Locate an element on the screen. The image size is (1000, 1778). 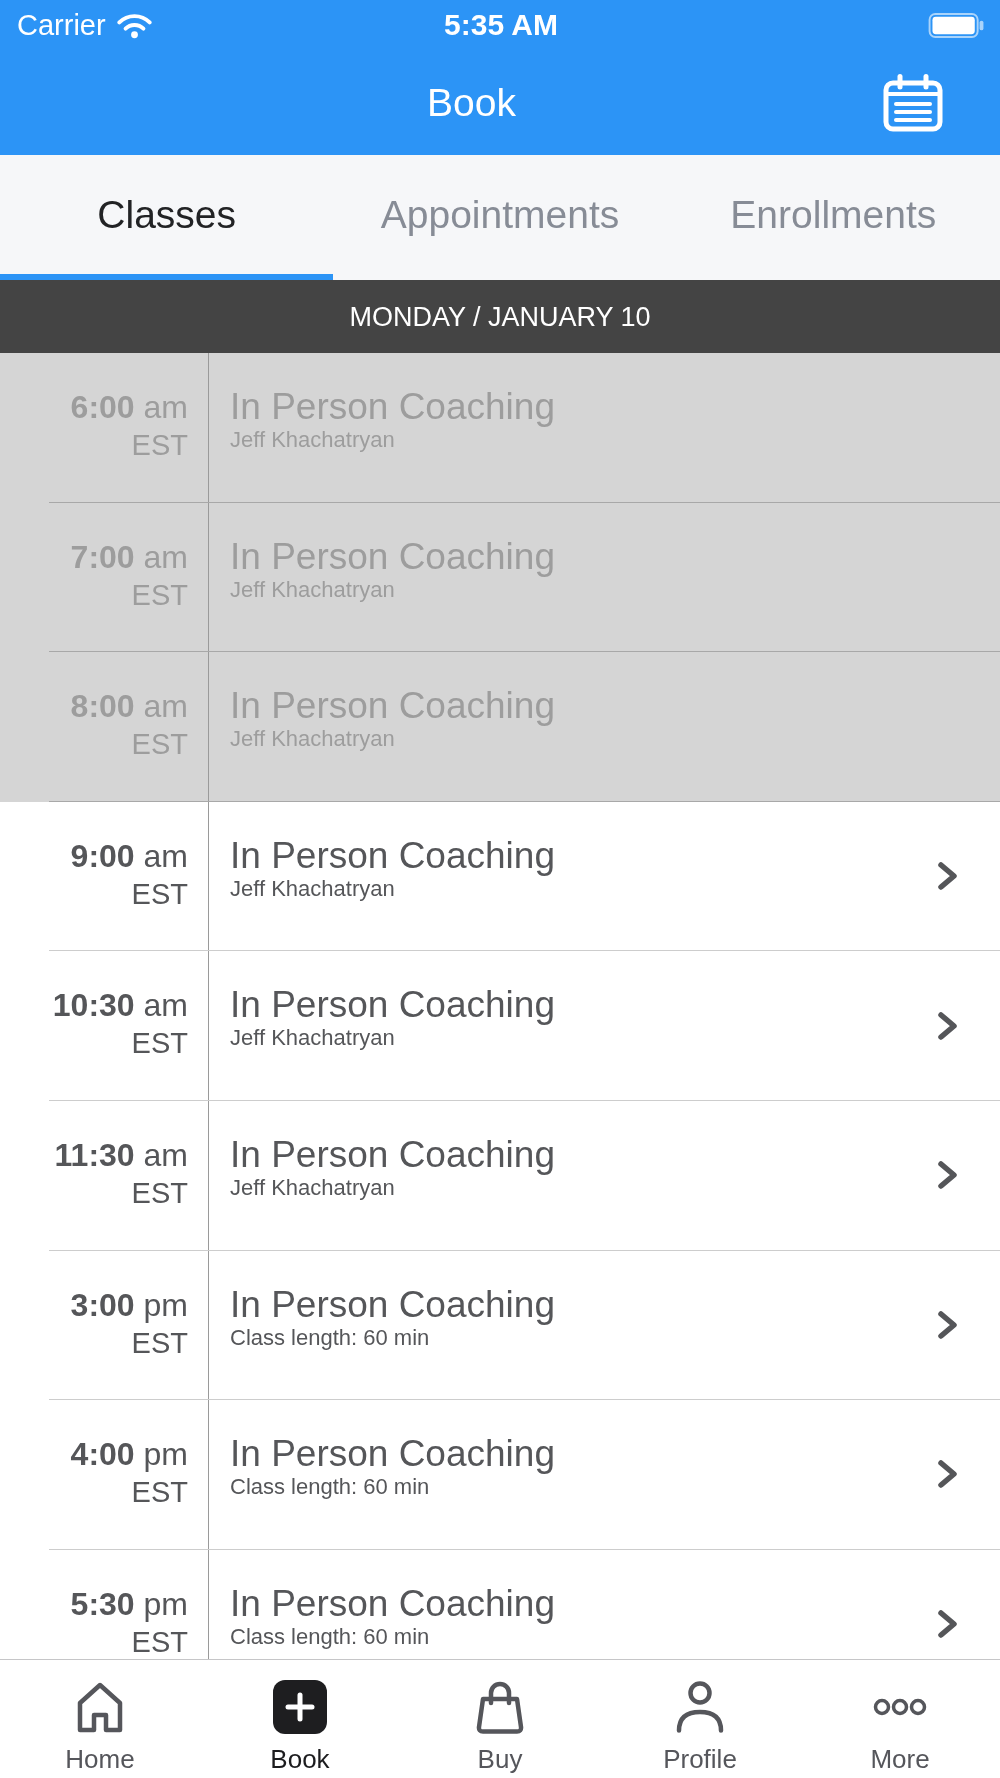
more-icon is located at coordinates (900, 1707).